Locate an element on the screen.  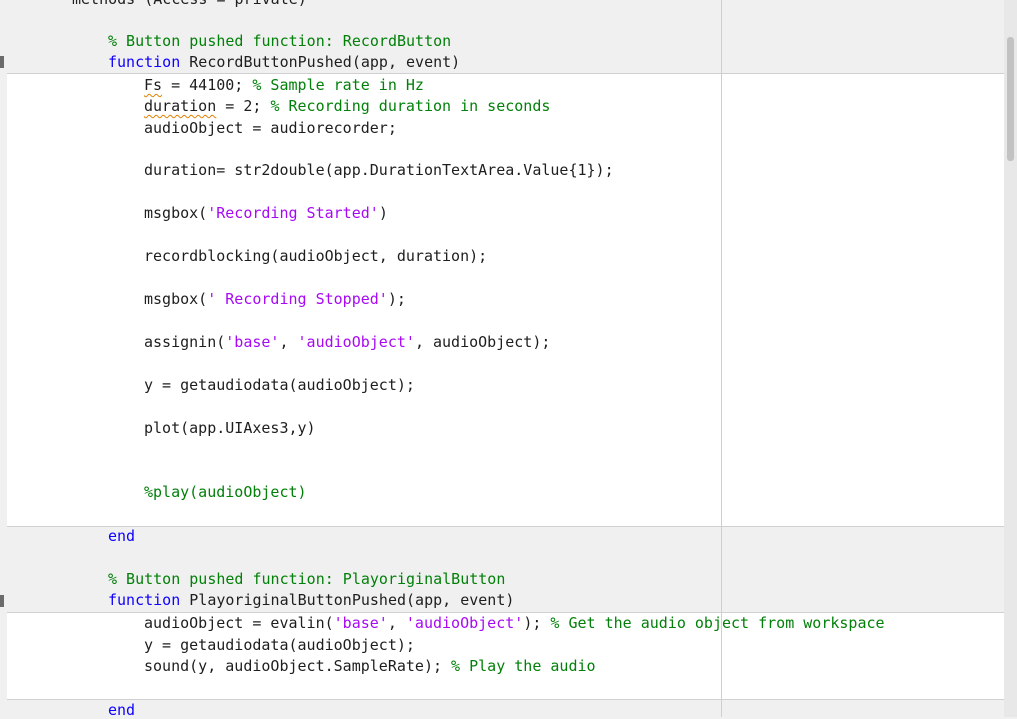
code-token: = 44100; is located at coordinates (207, 85).